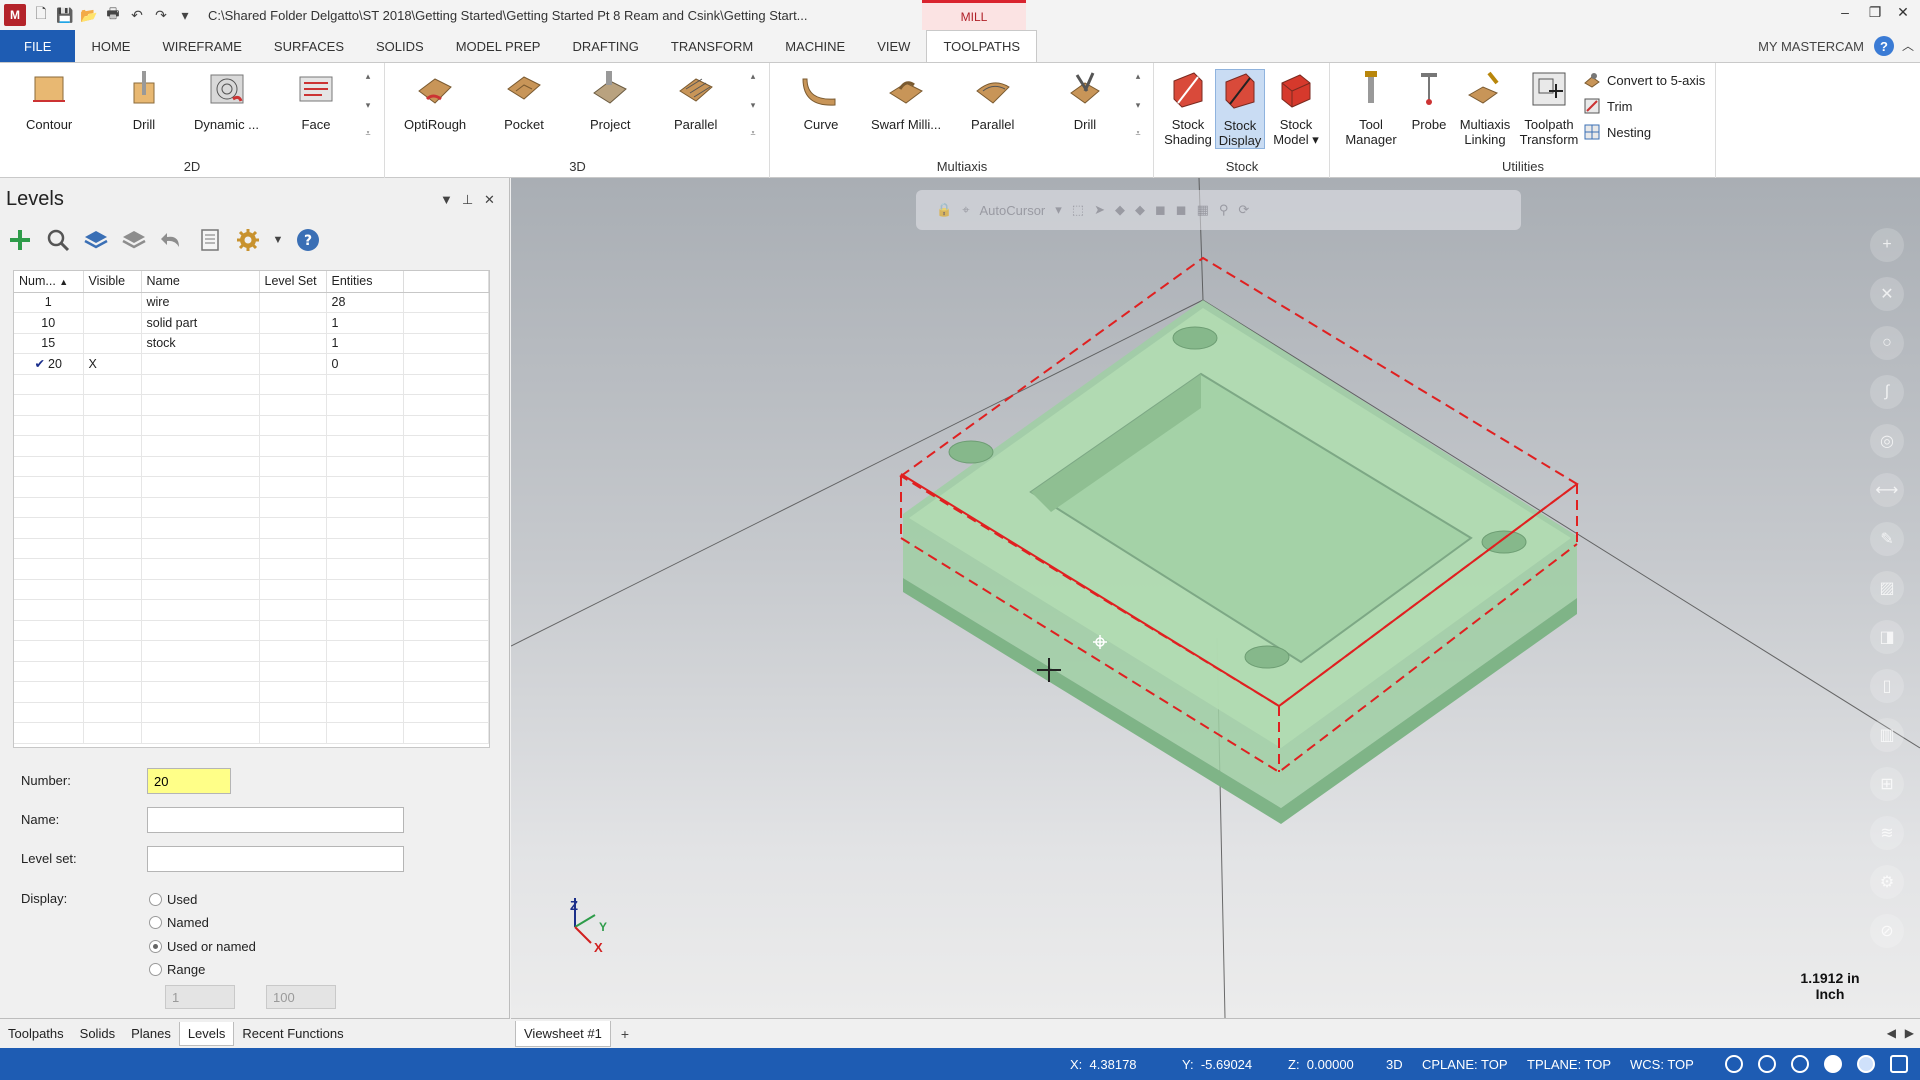 The width and height of the screenshot is (1920, 1080). What do you see at coordinates (1078, 210) in the screenshot?
I see `select-icon: ⬚` at bounding box center [1078, 210].